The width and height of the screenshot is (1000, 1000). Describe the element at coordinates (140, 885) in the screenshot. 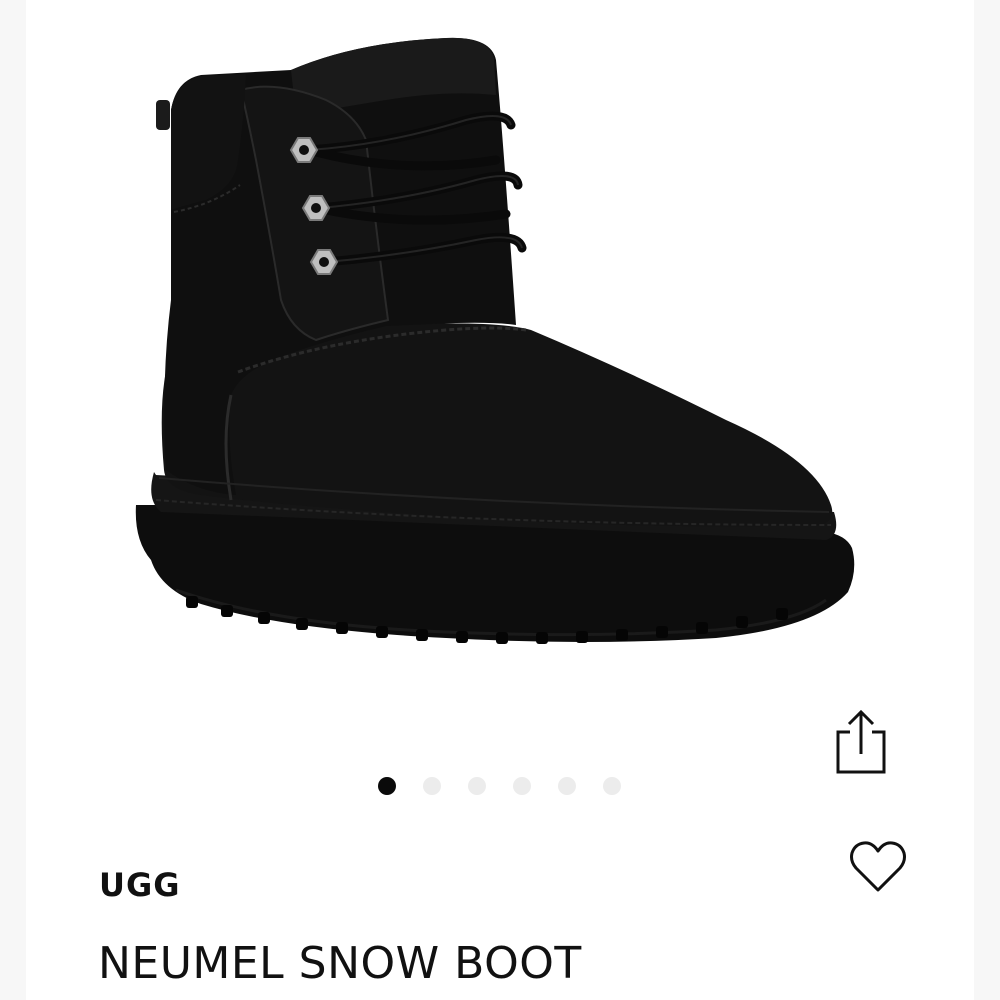

I see `brand-name: UGG` at that location.